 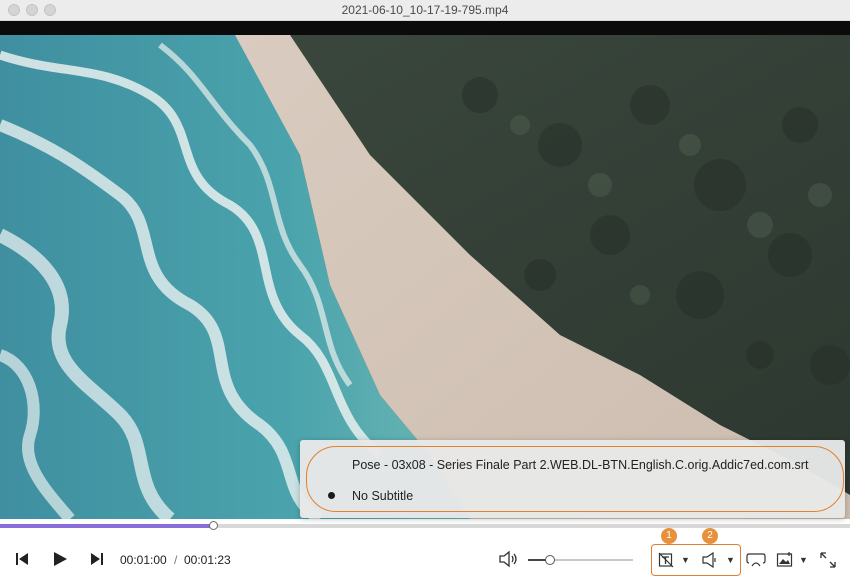 I want to click on audio-dropdown-caret-icon: ▼, so click(x=730, y=560).